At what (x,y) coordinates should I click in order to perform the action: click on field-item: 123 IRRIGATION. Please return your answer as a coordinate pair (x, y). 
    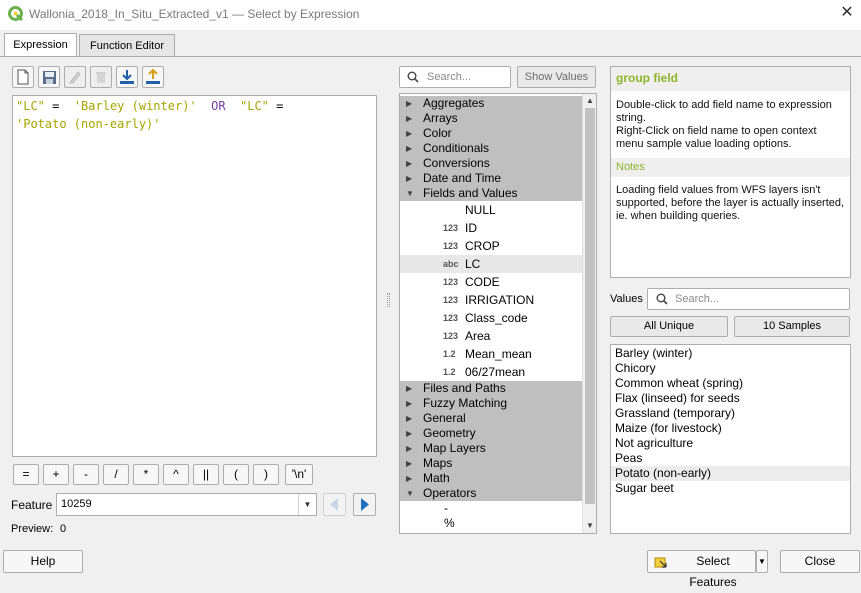
    Looking at the image, I should click on (491, 300).